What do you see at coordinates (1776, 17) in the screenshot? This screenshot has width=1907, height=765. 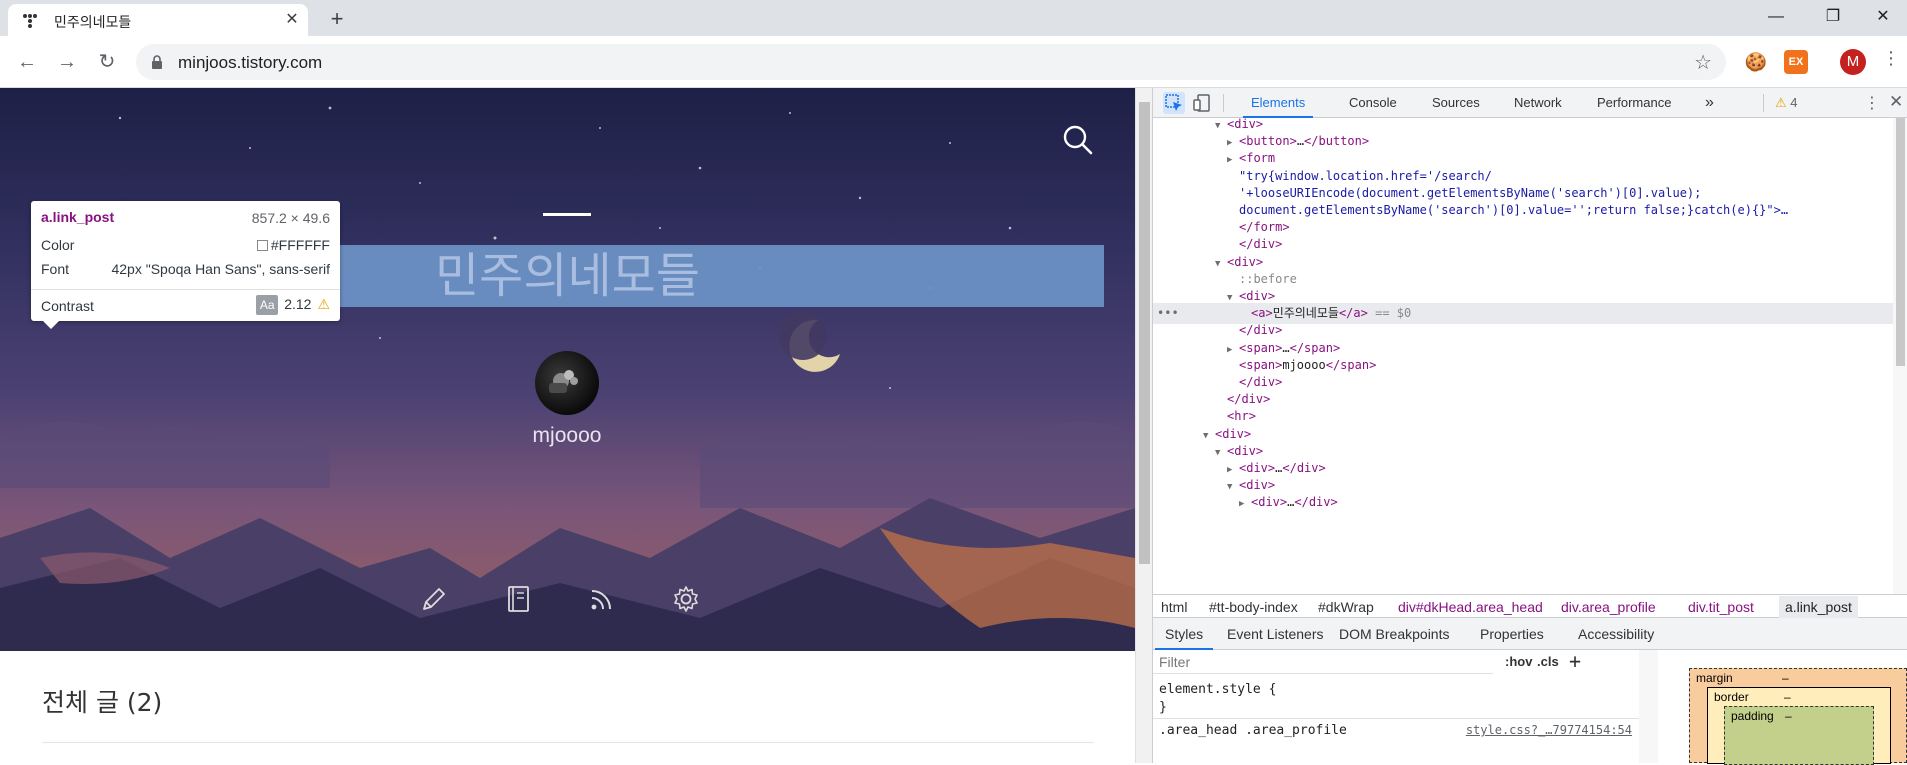 I see `minimize-icon: —` at bounding box center [1776, 17].